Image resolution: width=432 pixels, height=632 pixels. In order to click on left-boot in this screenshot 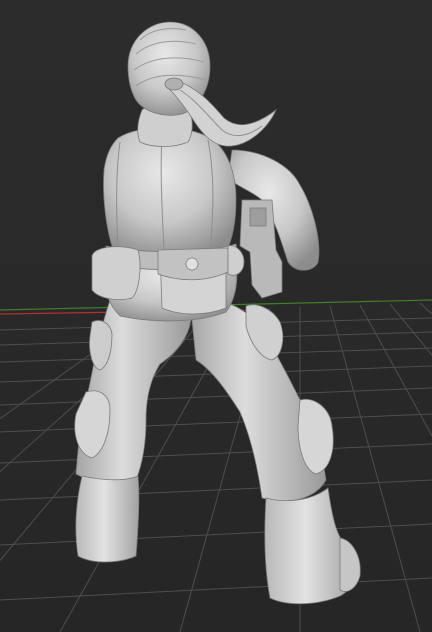, I will do `click(107, 519)`.